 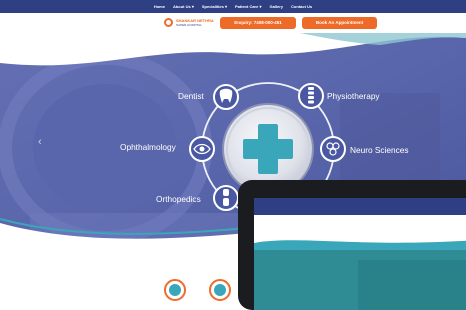 I want to click on hospital-logo: SHANKAR NETHRA SUPER HOSPITAL, so click(x=189, y=22).